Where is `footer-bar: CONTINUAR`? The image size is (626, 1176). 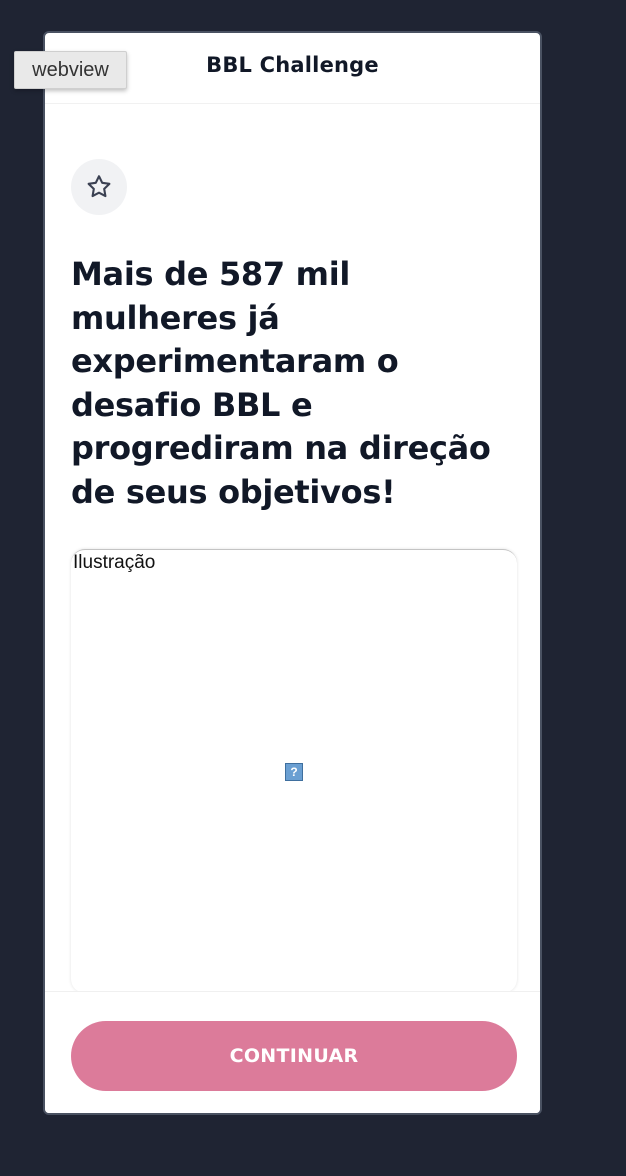 footer-bar: CONTINUAR is located at coordinates (292, 1052).